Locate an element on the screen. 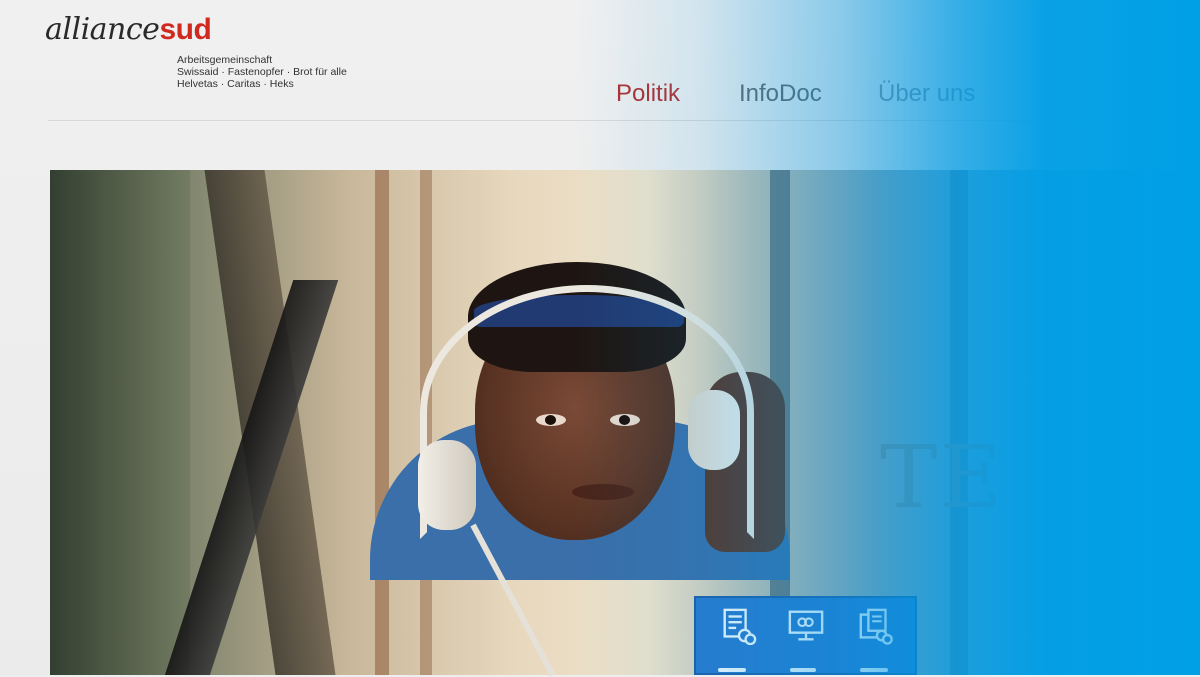 The height and width of the screenshot is (677, 1200). monitor-link-icon is located at coordinates (806, 626).